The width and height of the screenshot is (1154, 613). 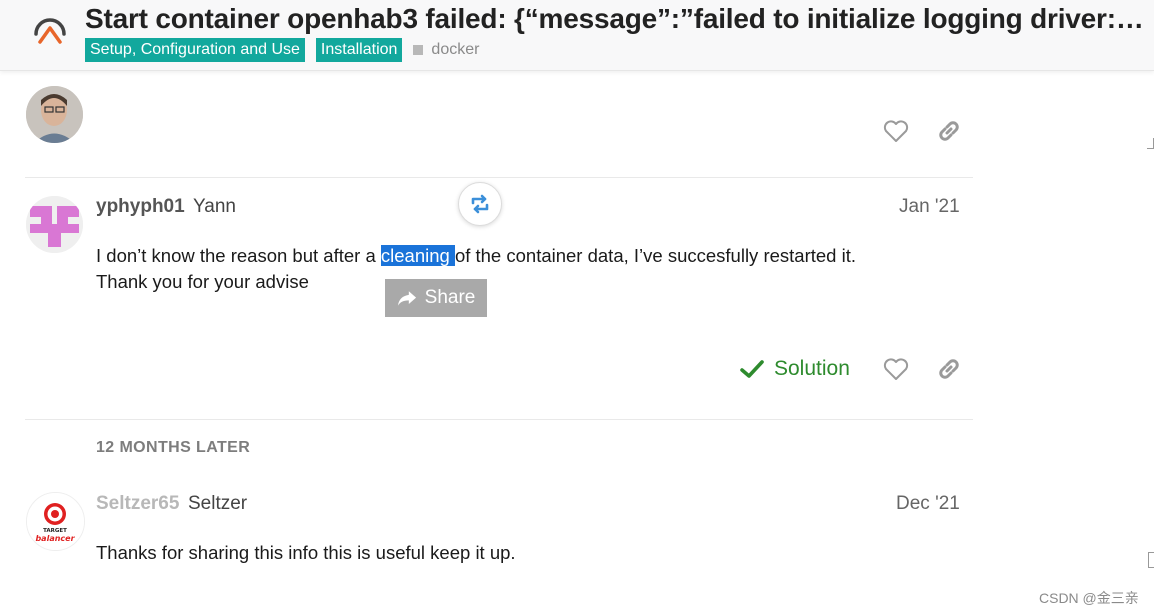 I want to click on checkmark-icon, so click(x=752, y=369).